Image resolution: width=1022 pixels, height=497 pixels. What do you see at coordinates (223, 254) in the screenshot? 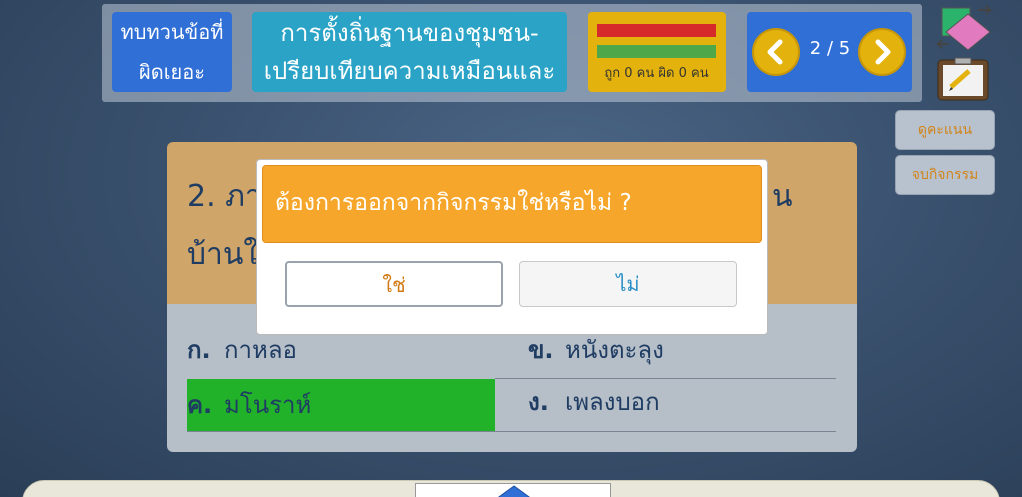
I see `question-line-2: บ้านใ` at bounding box center [223, 254].